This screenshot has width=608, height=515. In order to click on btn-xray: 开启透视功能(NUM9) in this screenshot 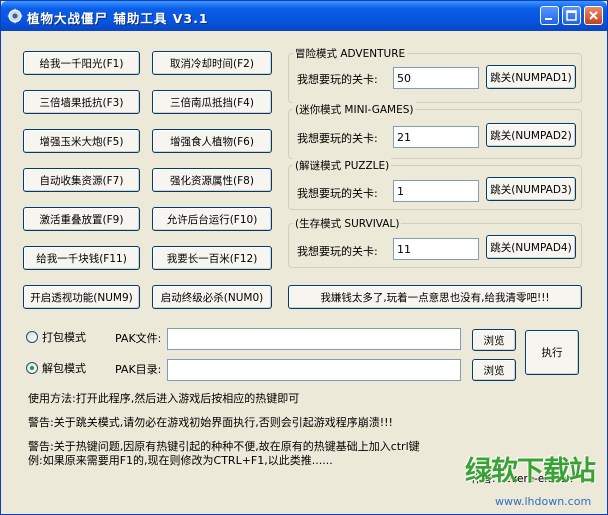, I will do `click(81, 297)`.